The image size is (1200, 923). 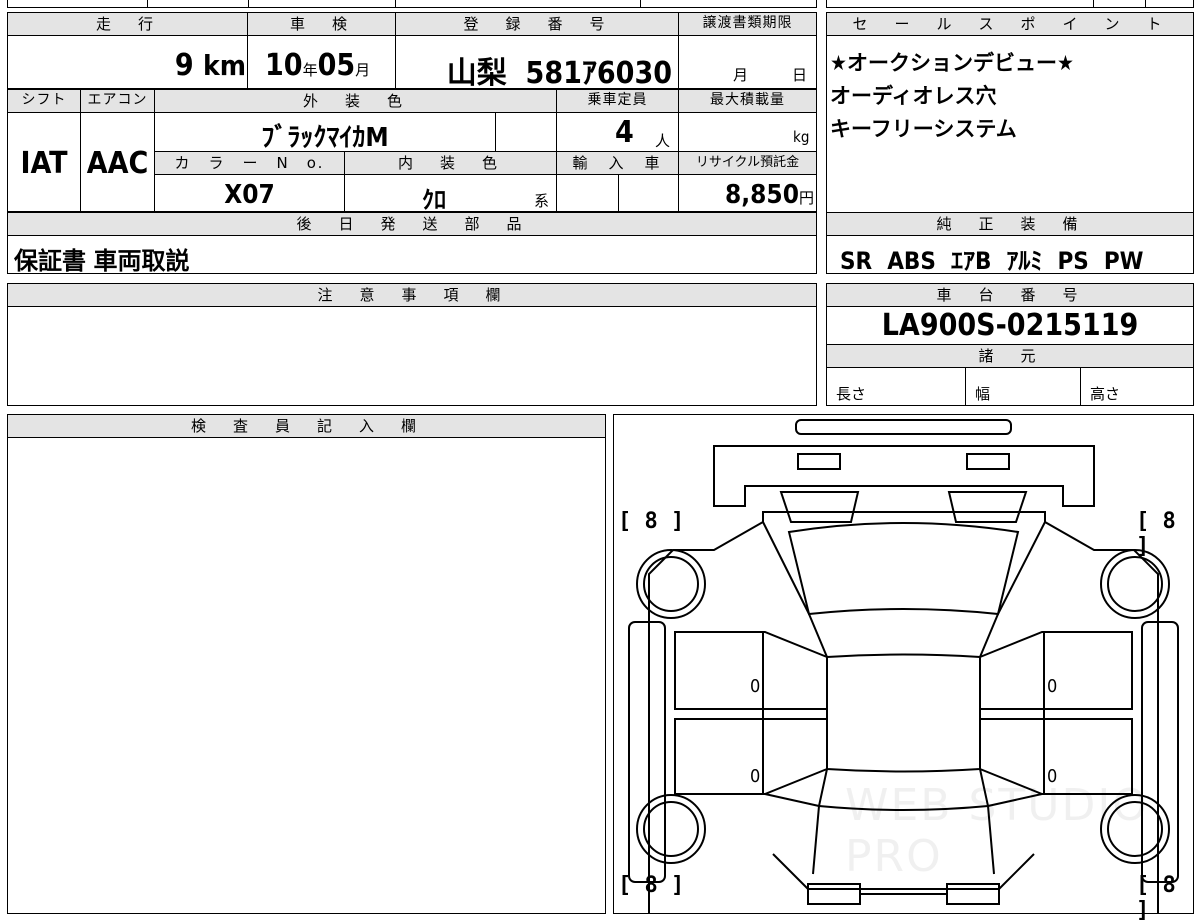 What do you see at coordinates (904, 476) in the screenshot?
I see `front-grille` at bounding box center [904, 476].